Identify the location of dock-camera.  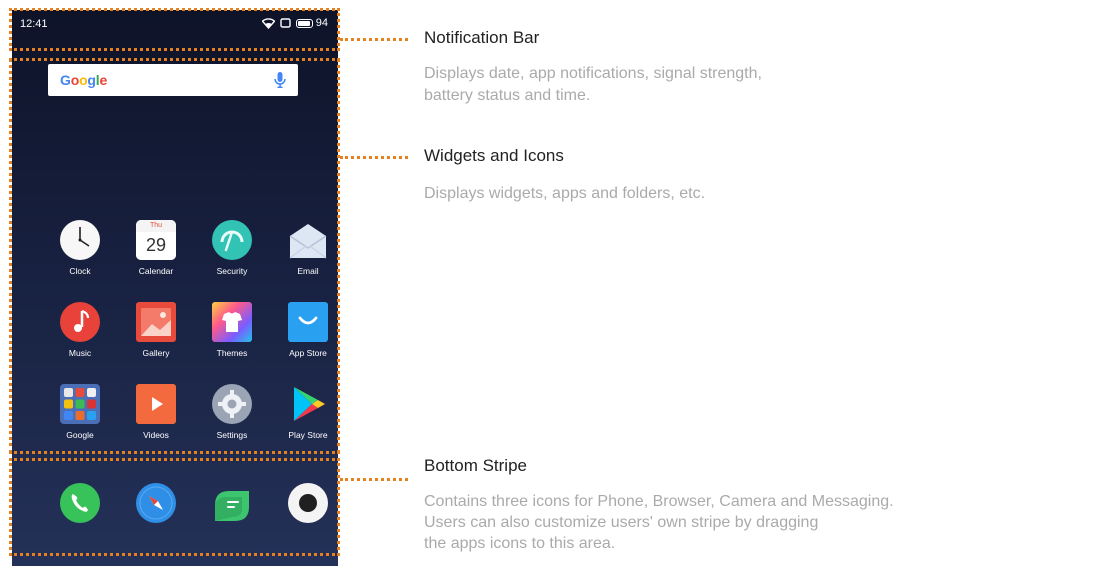
(303, 506).